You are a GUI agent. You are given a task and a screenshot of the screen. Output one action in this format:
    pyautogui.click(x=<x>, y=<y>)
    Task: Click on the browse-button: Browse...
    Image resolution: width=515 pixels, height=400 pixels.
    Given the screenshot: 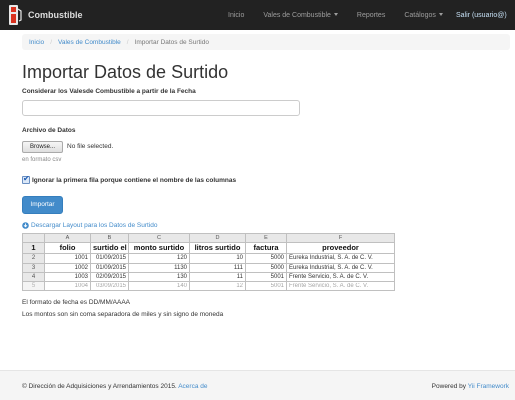 What is the action you would take?
    pyautogui.click(x=42, y=147)
    